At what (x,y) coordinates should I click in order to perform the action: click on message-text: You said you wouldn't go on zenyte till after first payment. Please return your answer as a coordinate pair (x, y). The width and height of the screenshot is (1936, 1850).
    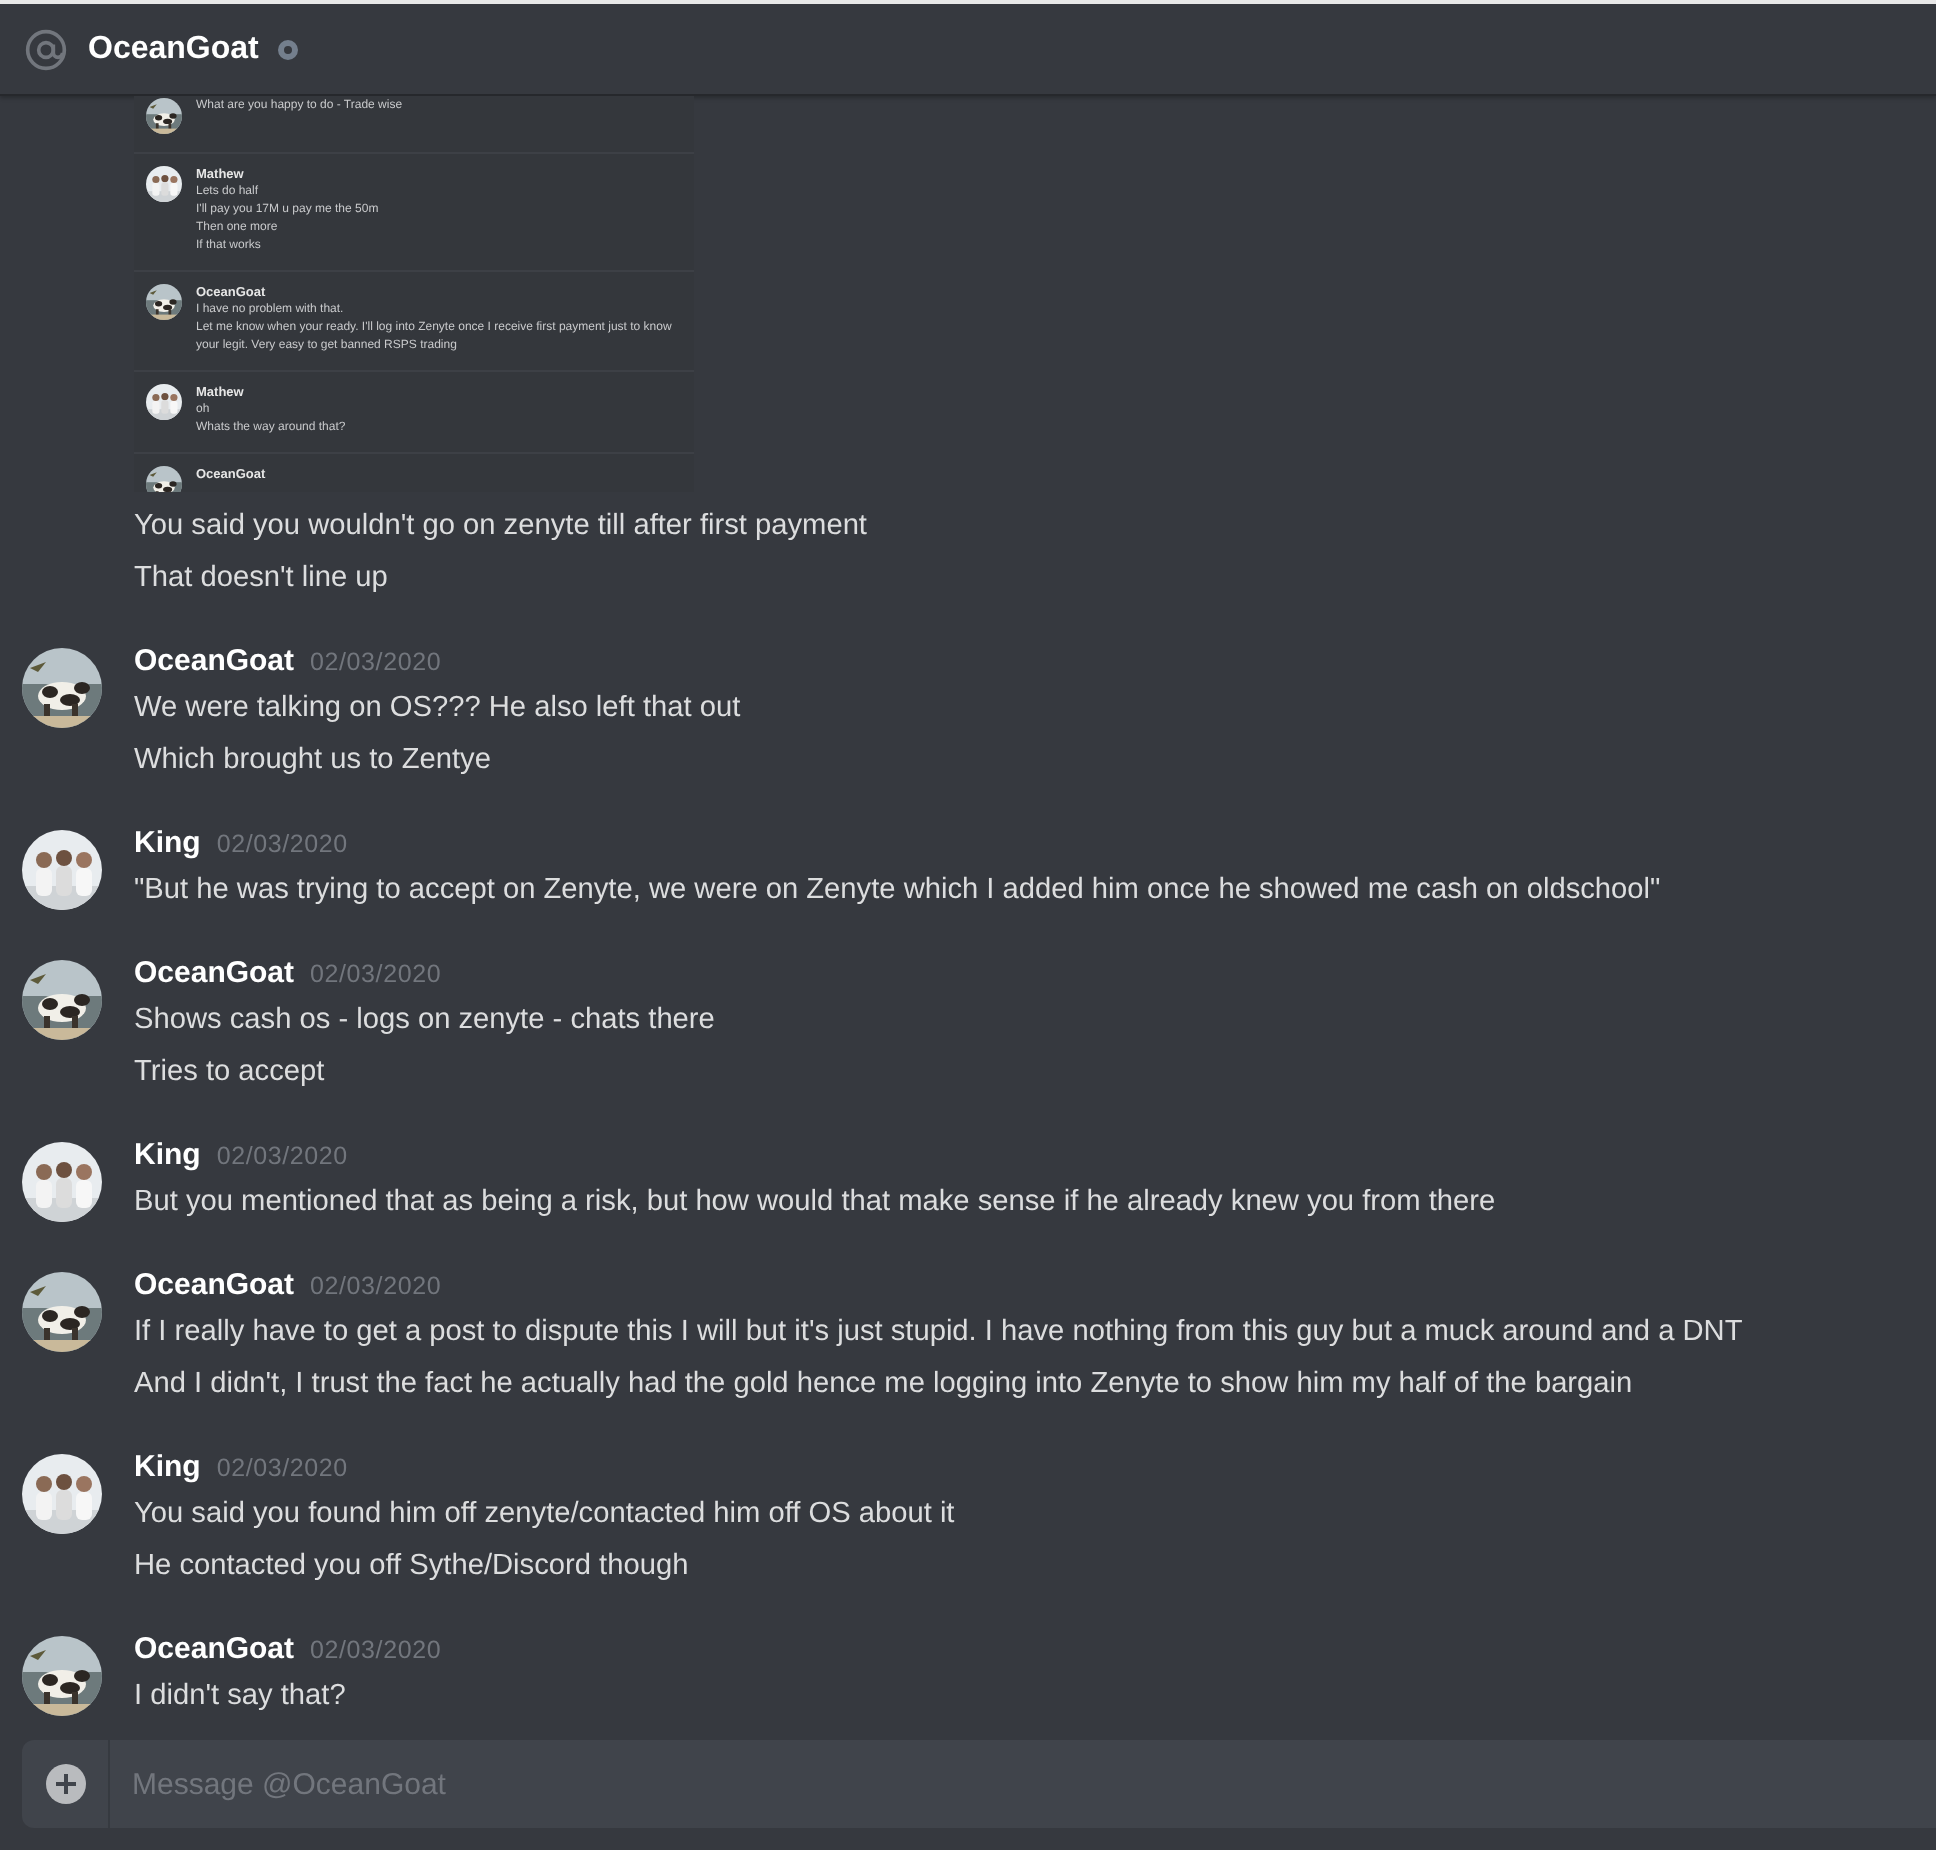
    Looking at the image, I should click on (500, 527).